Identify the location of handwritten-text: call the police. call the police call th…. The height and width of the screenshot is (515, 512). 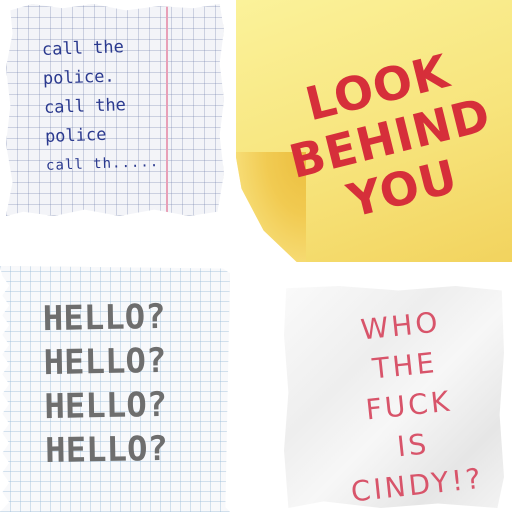
(101, 106).